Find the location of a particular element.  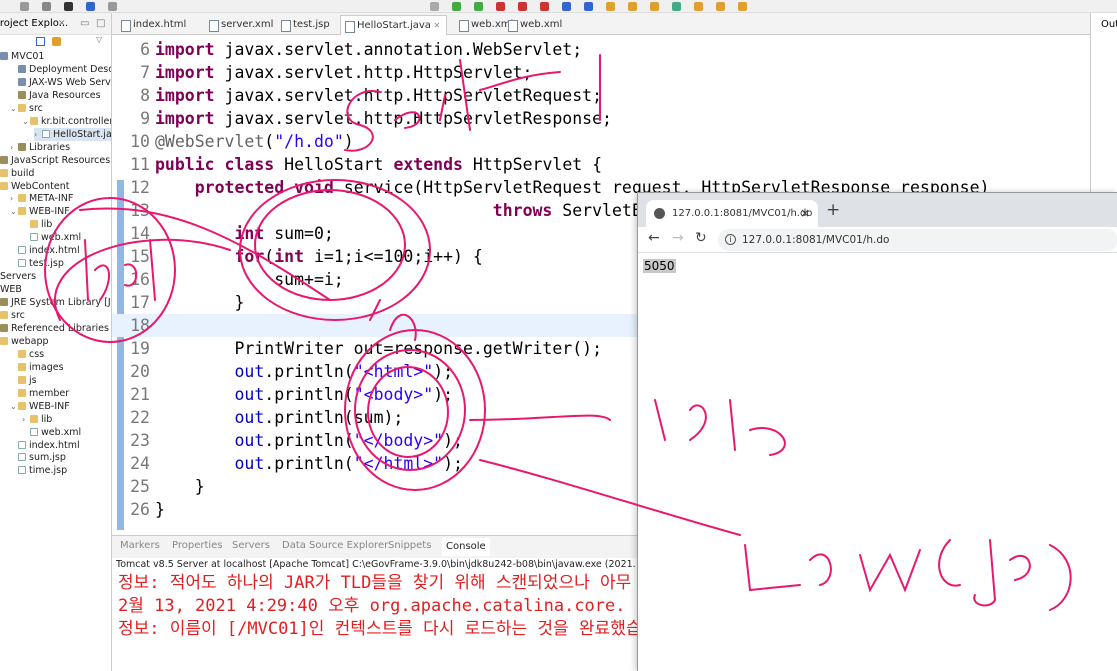

tab-servers: Servers is located at coordinates (251, 545).